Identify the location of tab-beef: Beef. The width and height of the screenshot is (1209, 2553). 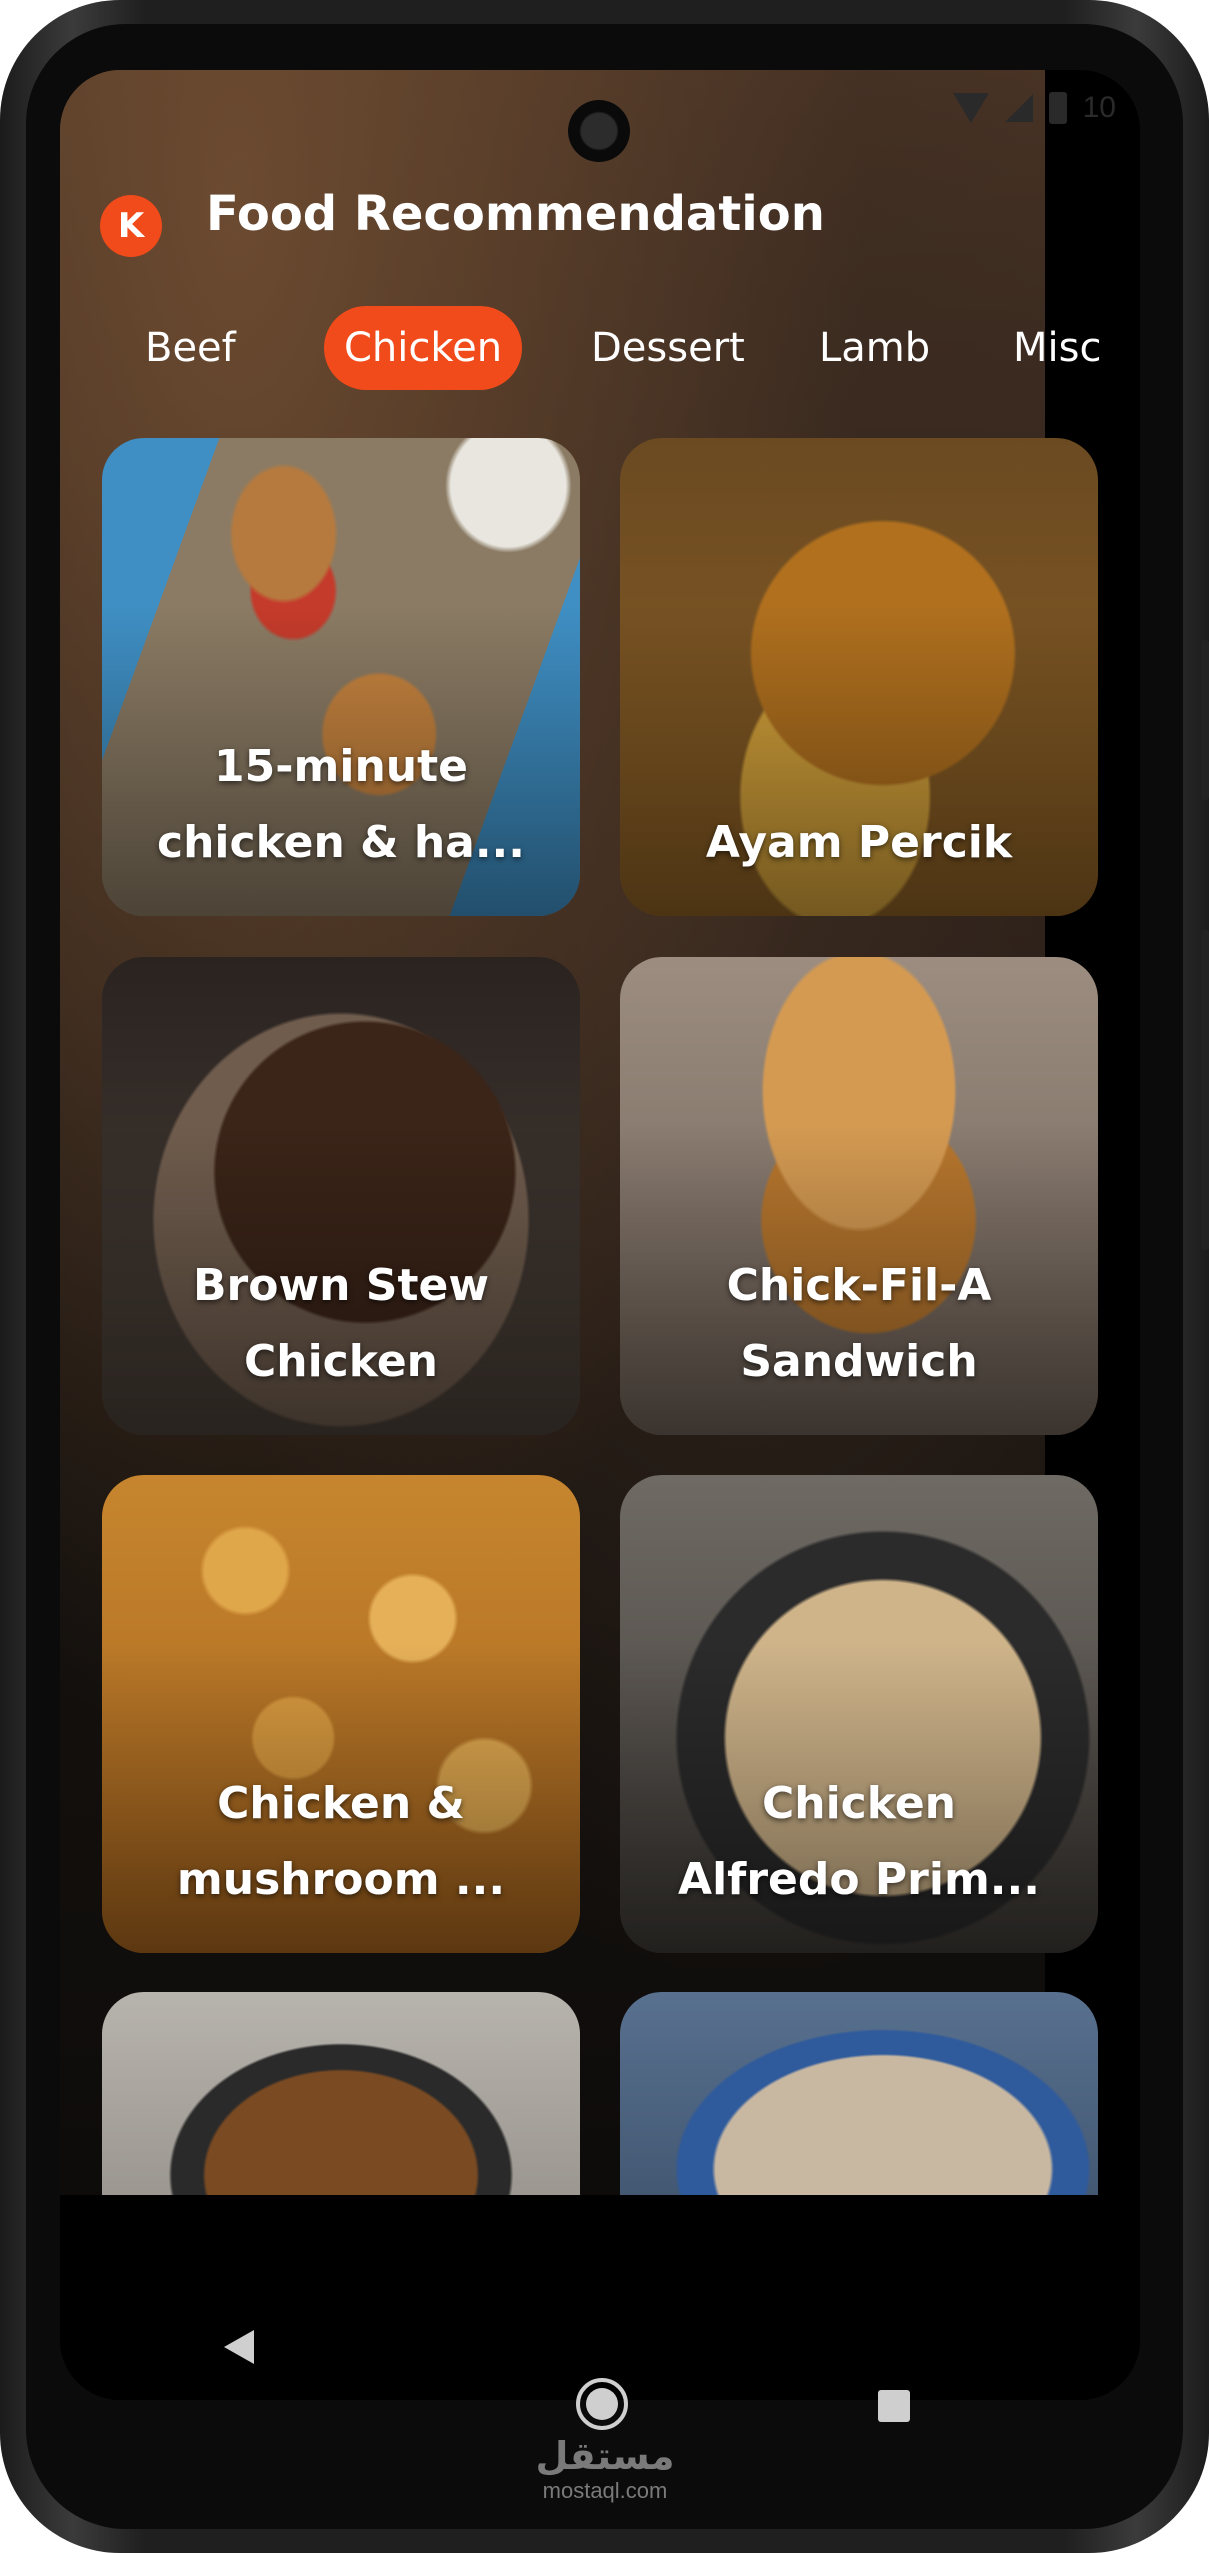
(190, 348).